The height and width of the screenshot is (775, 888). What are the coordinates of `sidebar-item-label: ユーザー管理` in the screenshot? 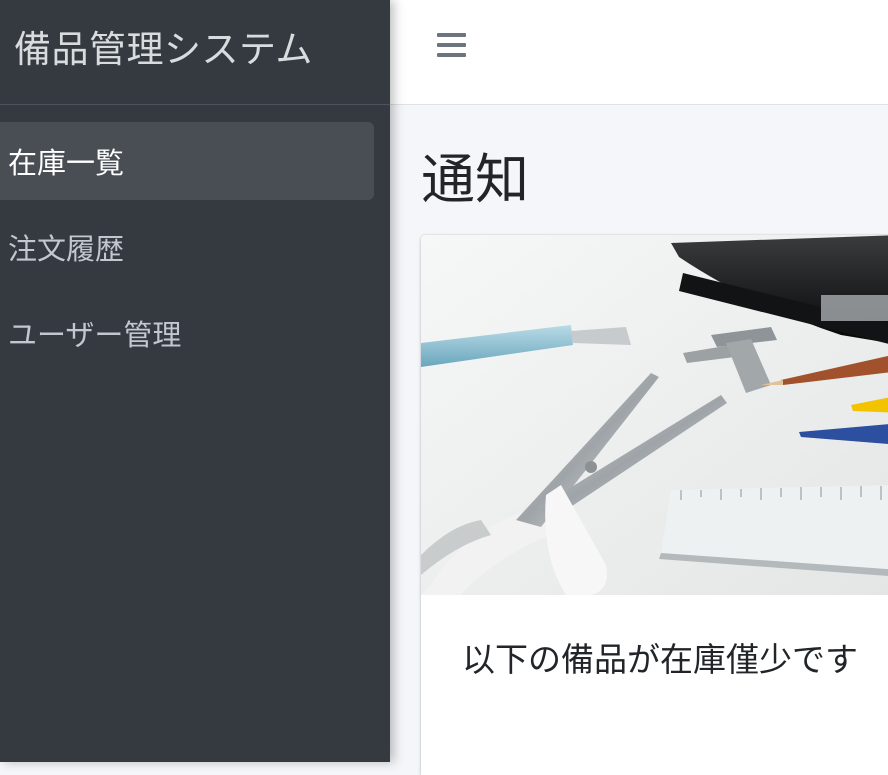 It's located at (95, 335).